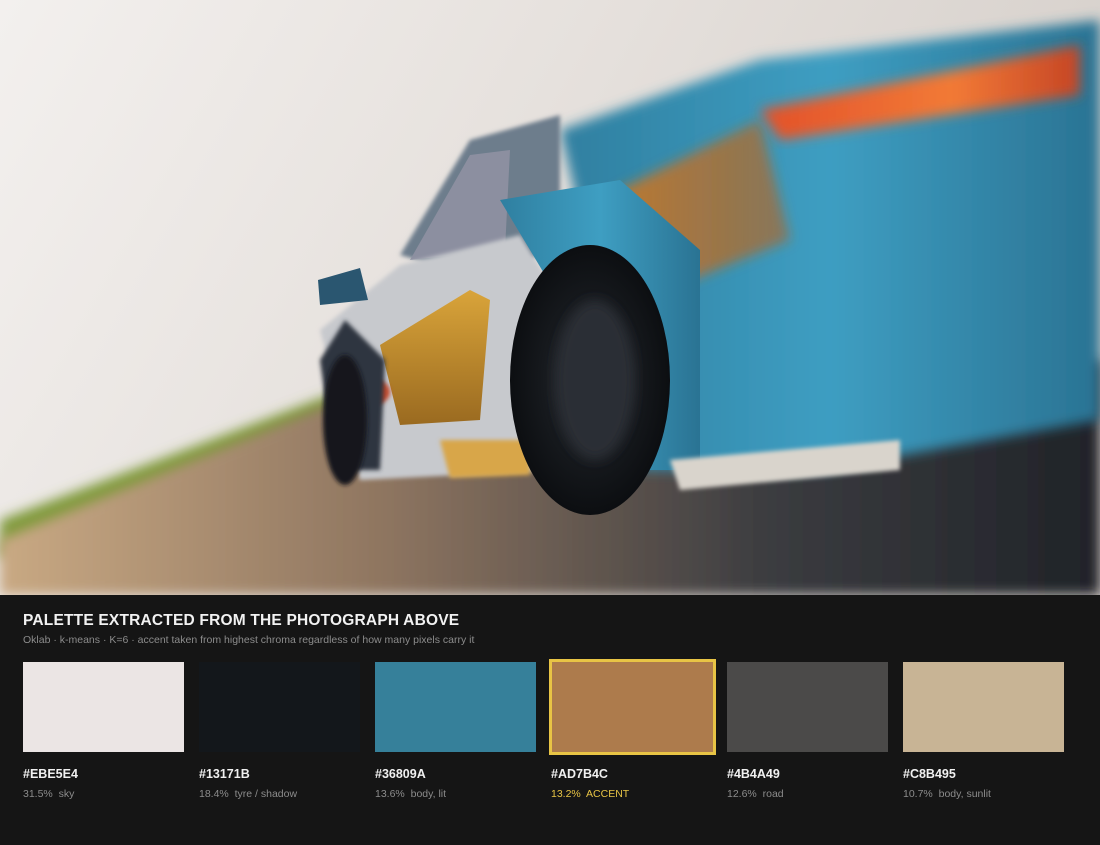 The width and height of the screenshot is (1100, 845). Describe the element at coordinates (929, 774) in the screenshot. I see `swatch-hex: #C8B495` at that location.